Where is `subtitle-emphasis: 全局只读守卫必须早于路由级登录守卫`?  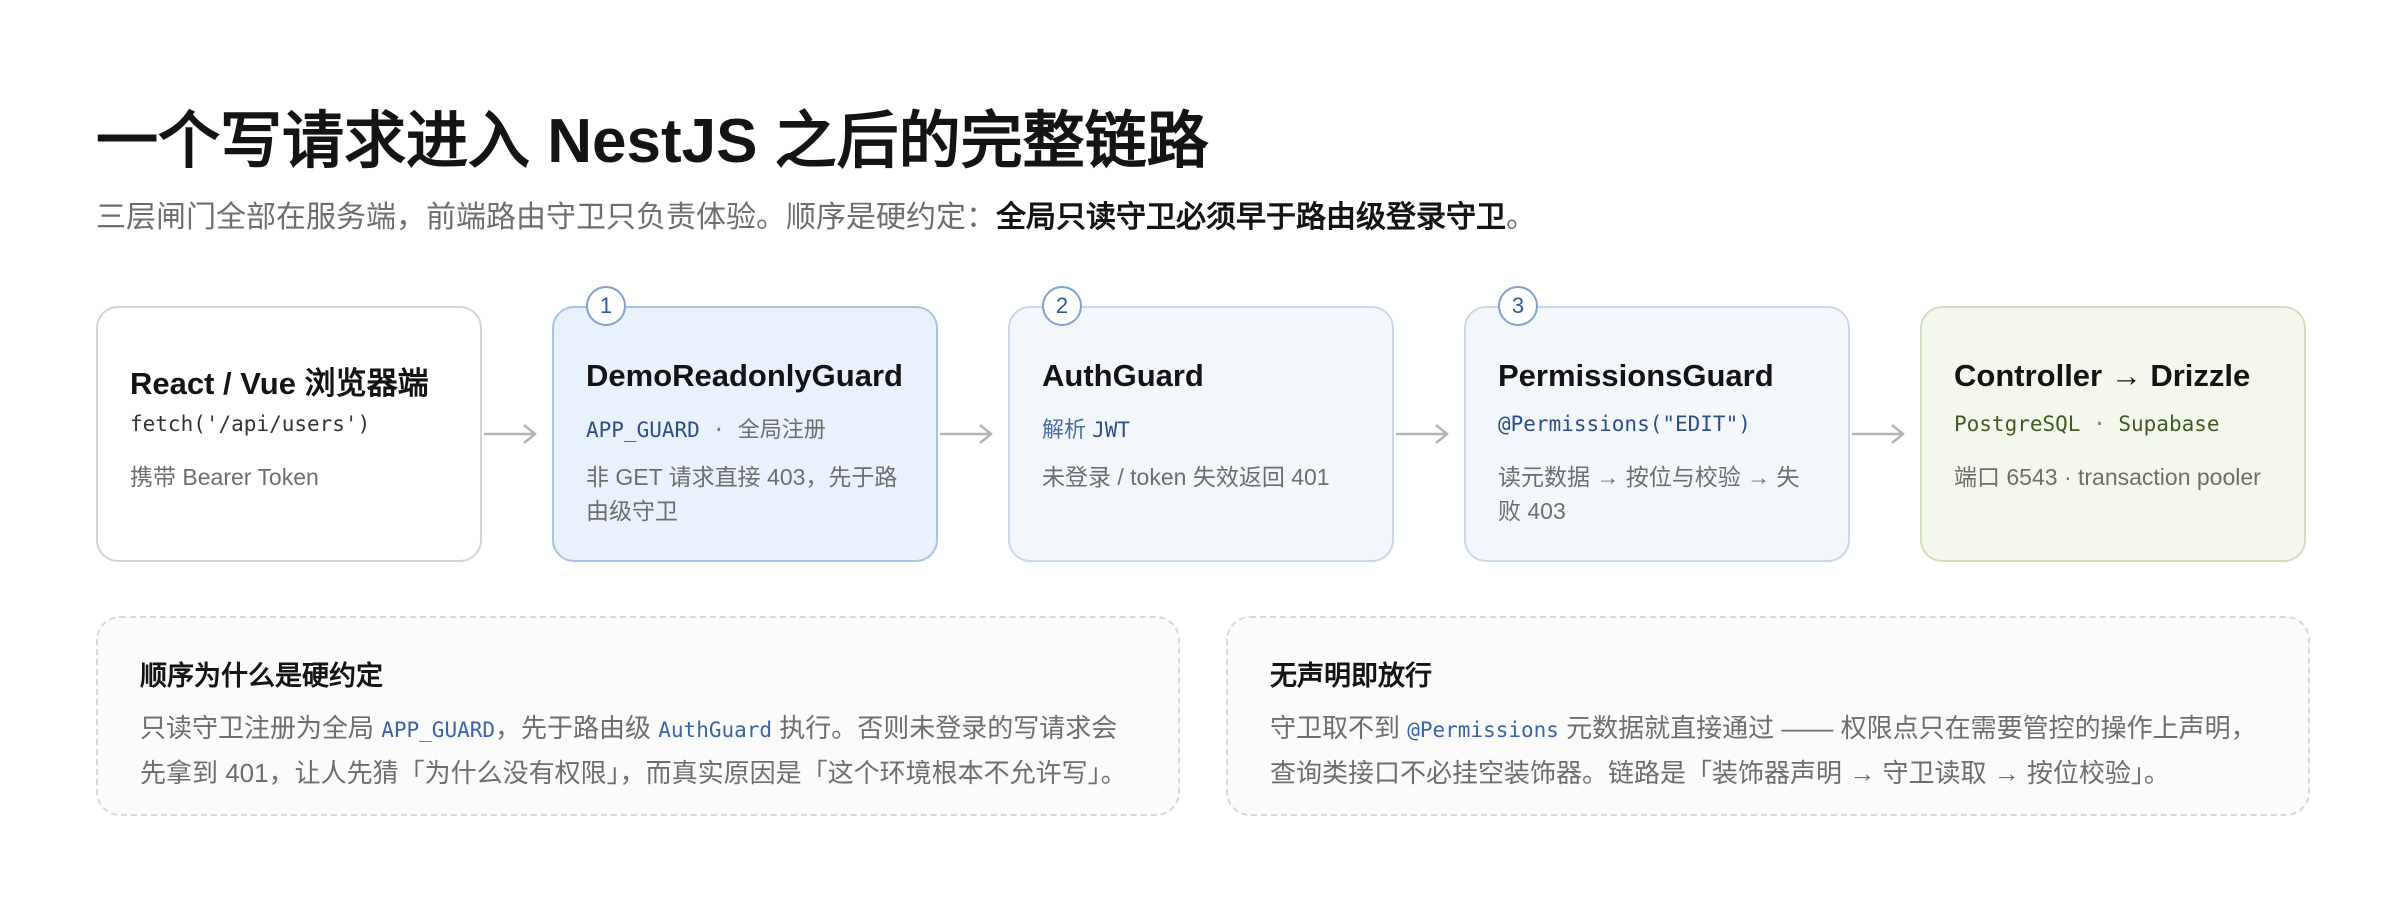 subtitle-emphasis: 全局只读守卫必须早于路由级登录守卫 is located at coordinates (1251, 217).